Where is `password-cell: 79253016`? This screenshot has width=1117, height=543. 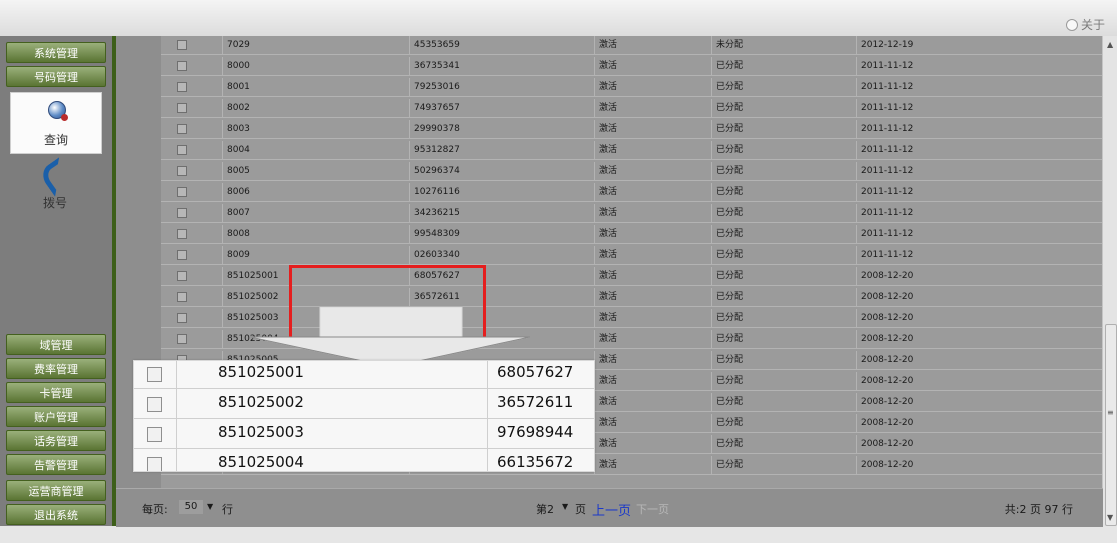
password-cell: 79253016 is located at coordinates (501, 87).